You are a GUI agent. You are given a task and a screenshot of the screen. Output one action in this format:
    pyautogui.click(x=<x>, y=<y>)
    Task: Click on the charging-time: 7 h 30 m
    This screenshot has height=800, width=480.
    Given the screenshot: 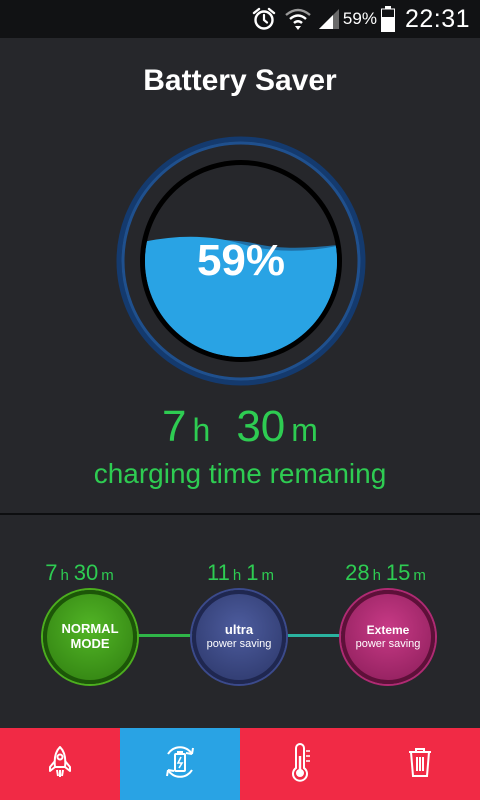 What is the action you would take?
    pyautogui.click(x=240, y=427)
    